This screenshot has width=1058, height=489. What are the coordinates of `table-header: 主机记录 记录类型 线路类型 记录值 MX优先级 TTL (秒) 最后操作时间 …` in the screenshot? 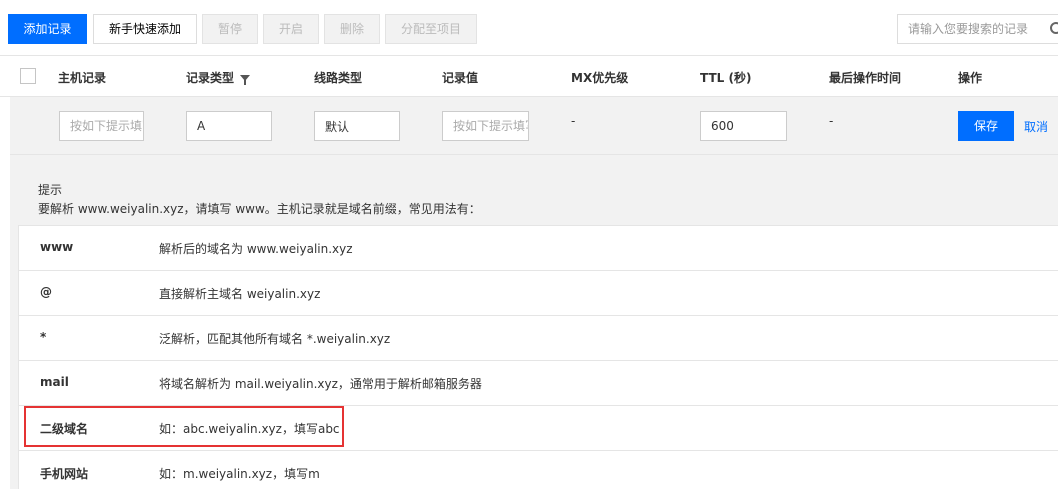 It's located at (529, 76).